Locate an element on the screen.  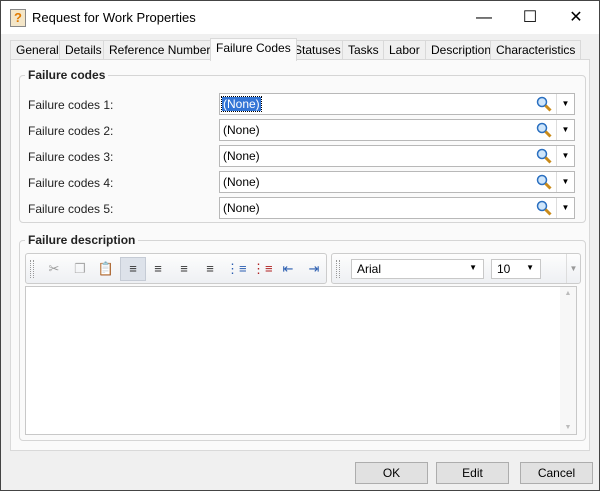
tab-description: Description is located at coordinates (461, 50).